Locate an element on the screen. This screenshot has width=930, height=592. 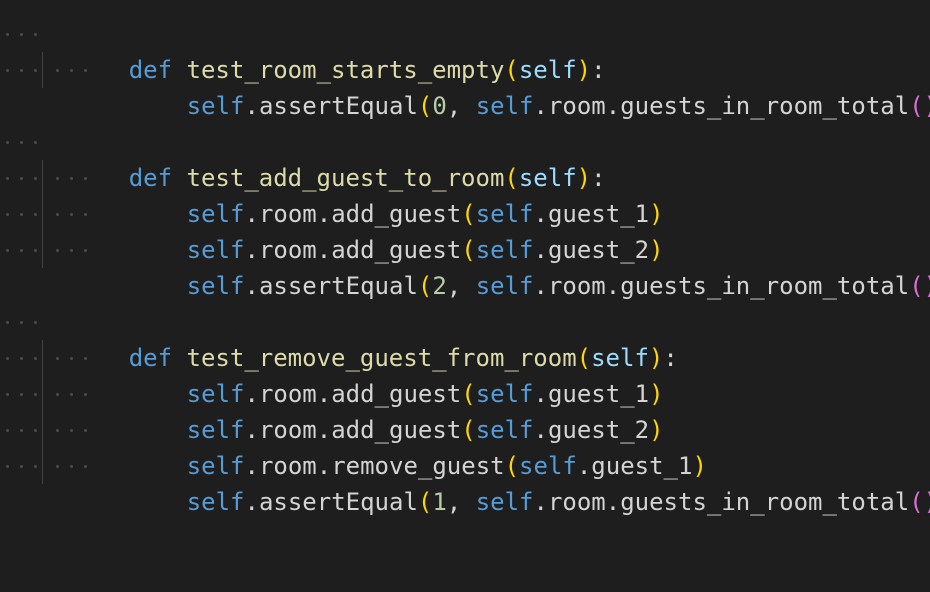
number: 2 is located at coordinates (439, 286).